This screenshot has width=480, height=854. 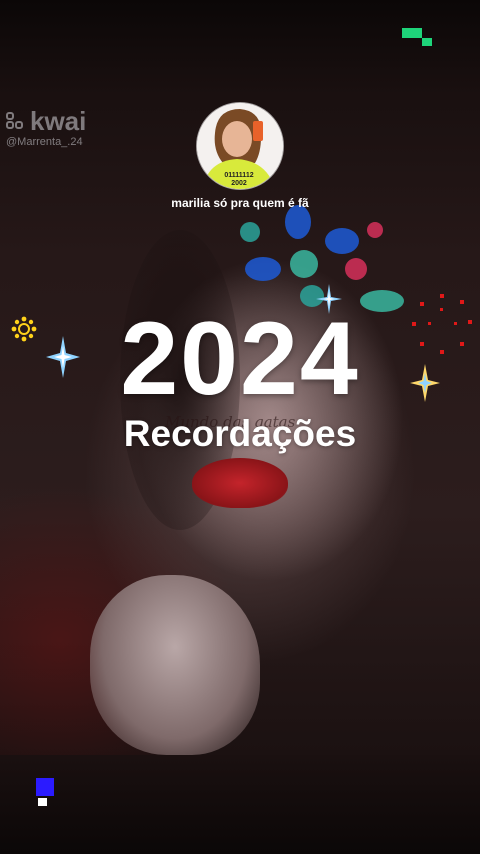 What do you see at coordinates (240, 483) in the screenshot?
I see `lips` at bounding box center [240, 483].